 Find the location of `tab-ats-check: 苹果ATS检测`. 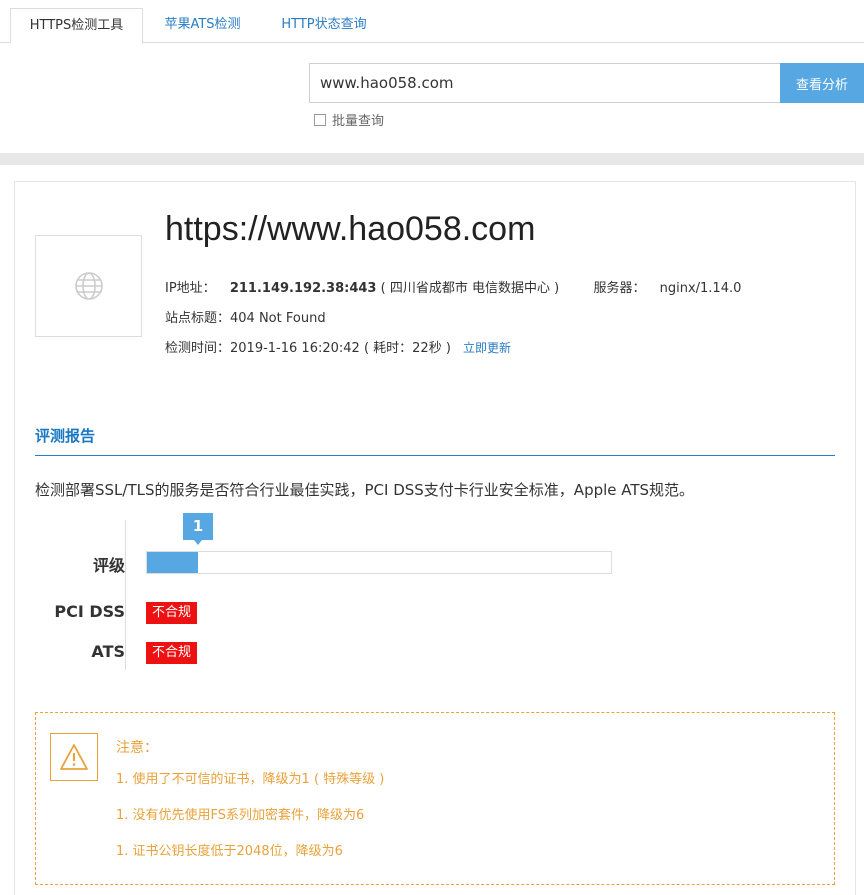

tab-ats-check: 苹果ATS检测 is located at coordinates (202, 25).